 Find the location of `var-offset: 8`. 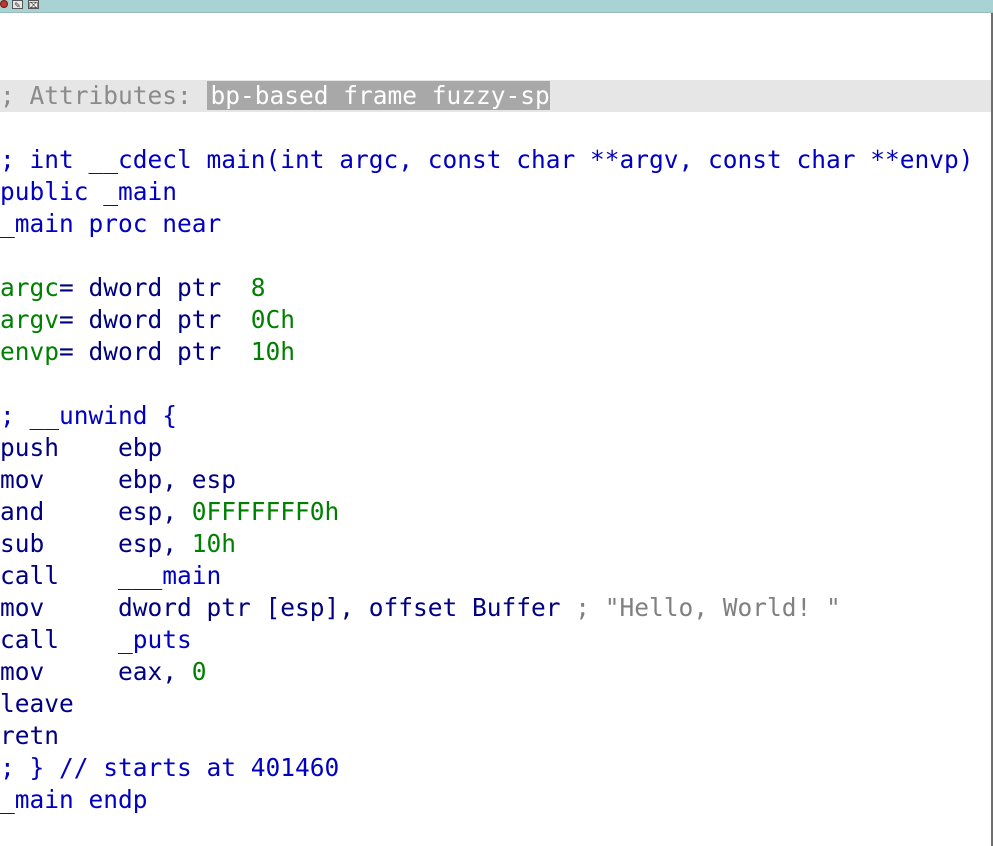

var-offset: 8 is located at coordinates (258, 287).